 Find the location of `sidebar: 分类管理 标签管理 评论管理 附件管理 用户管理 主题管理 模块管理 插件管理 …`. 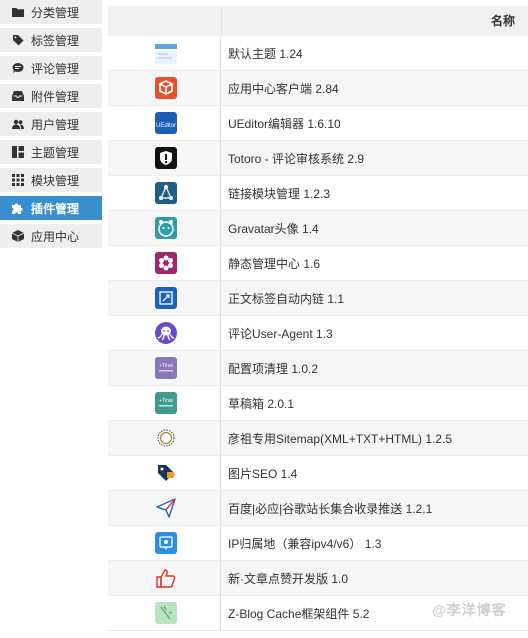

sidebar: 分类管理 标签管理 评论管理 附件管理 用户管理 主题管理 模块管理 插件管理 … is located at coordinates (51, 126).